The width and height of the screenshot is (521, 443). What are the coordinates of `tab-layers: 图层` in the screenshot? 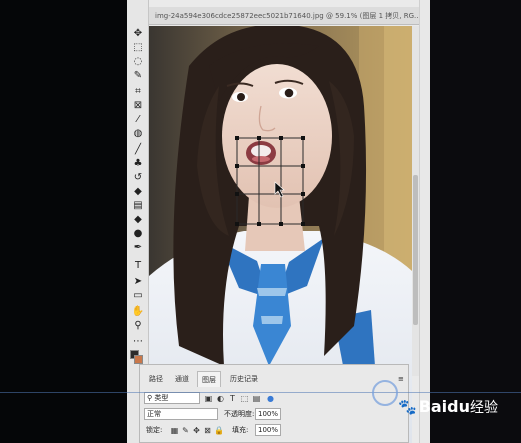 It's located at (209, 379).